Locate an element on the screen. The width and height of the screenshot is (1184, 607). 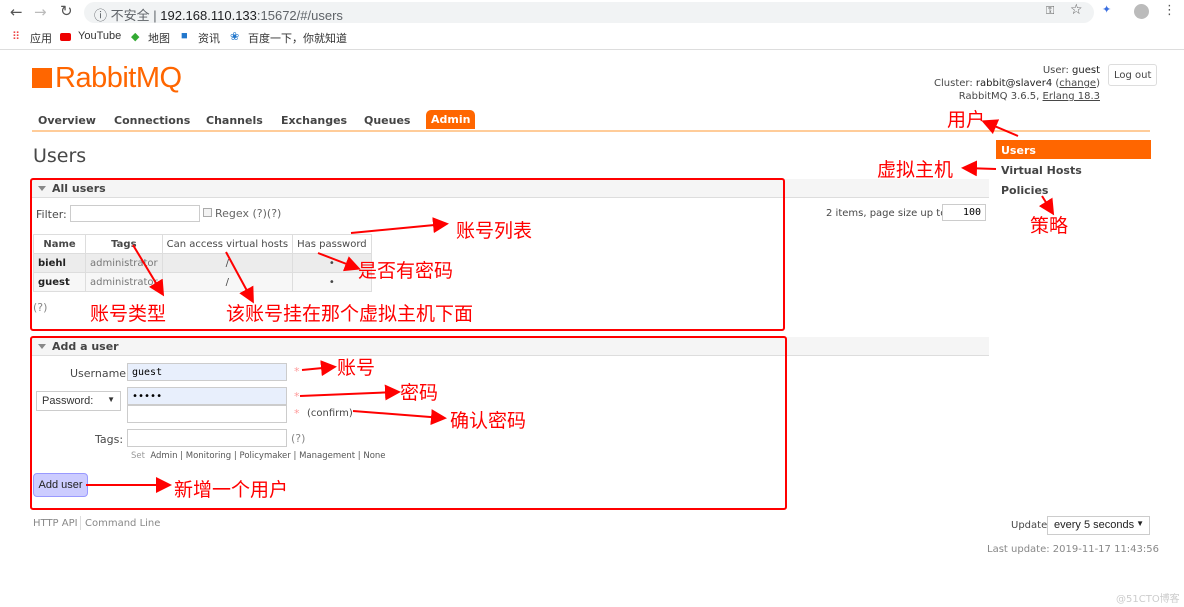
annotation-policies: 策略 is located at coordinates (1049, 226).